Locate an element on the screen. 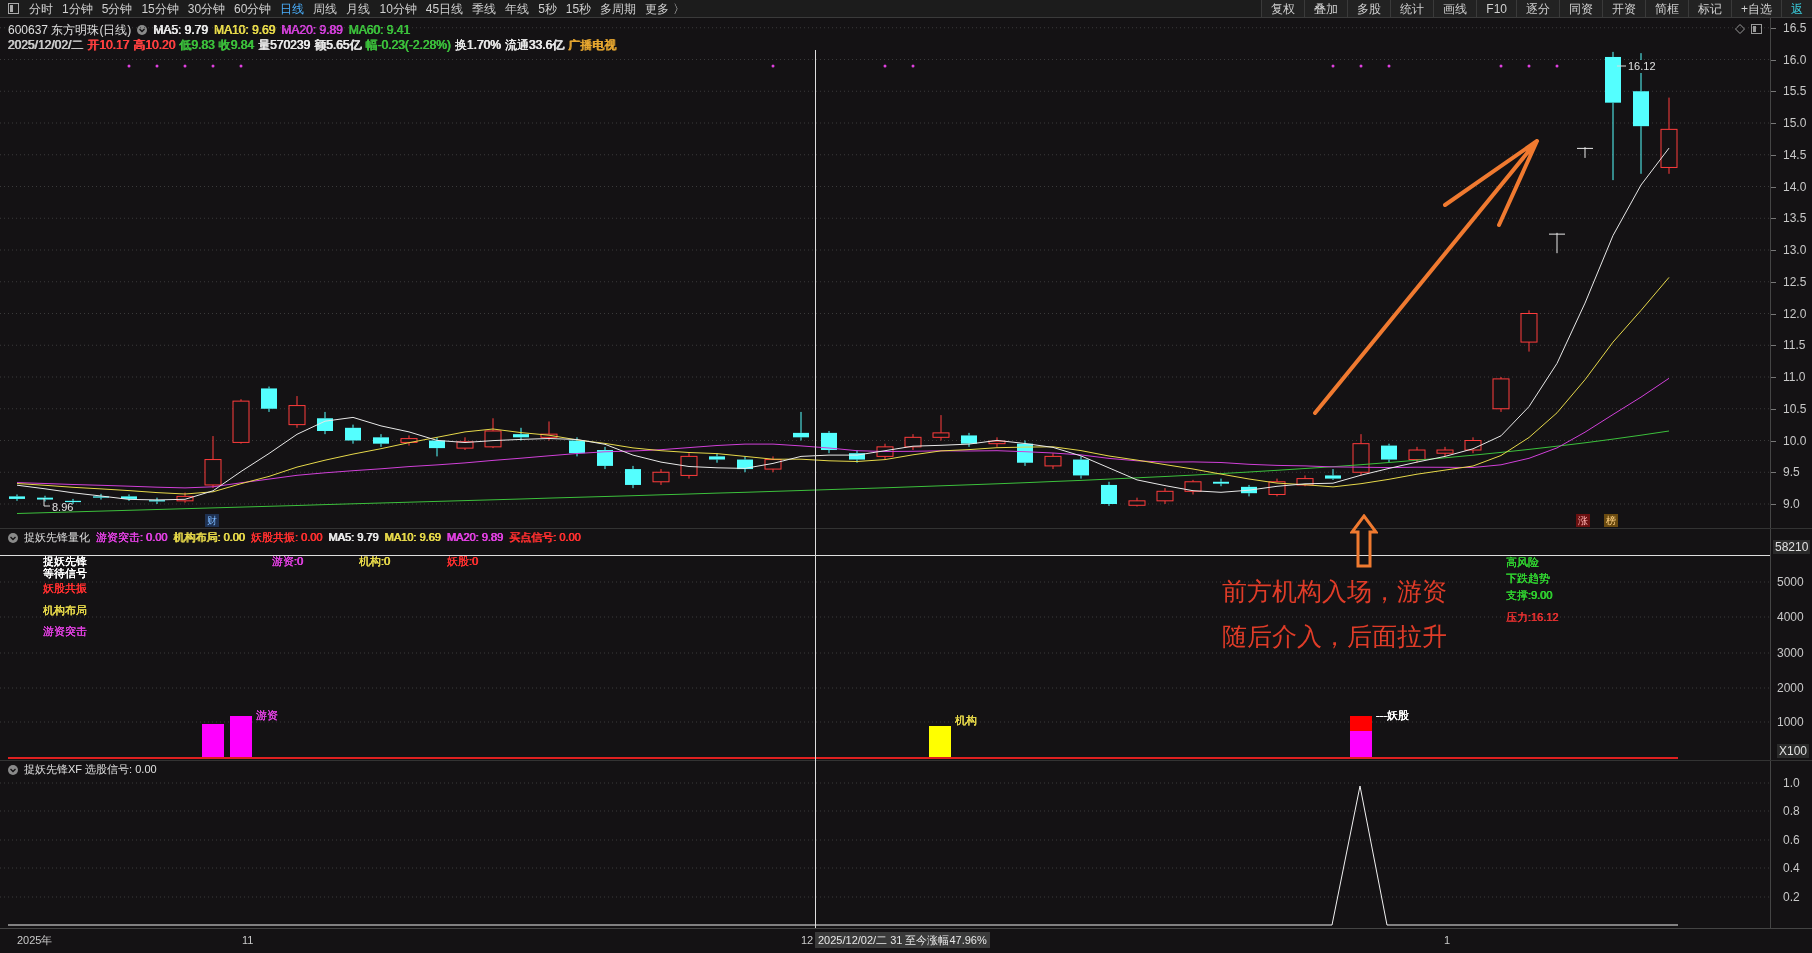  toolbar-button: 简框 is located at coordinates (1666, 8).